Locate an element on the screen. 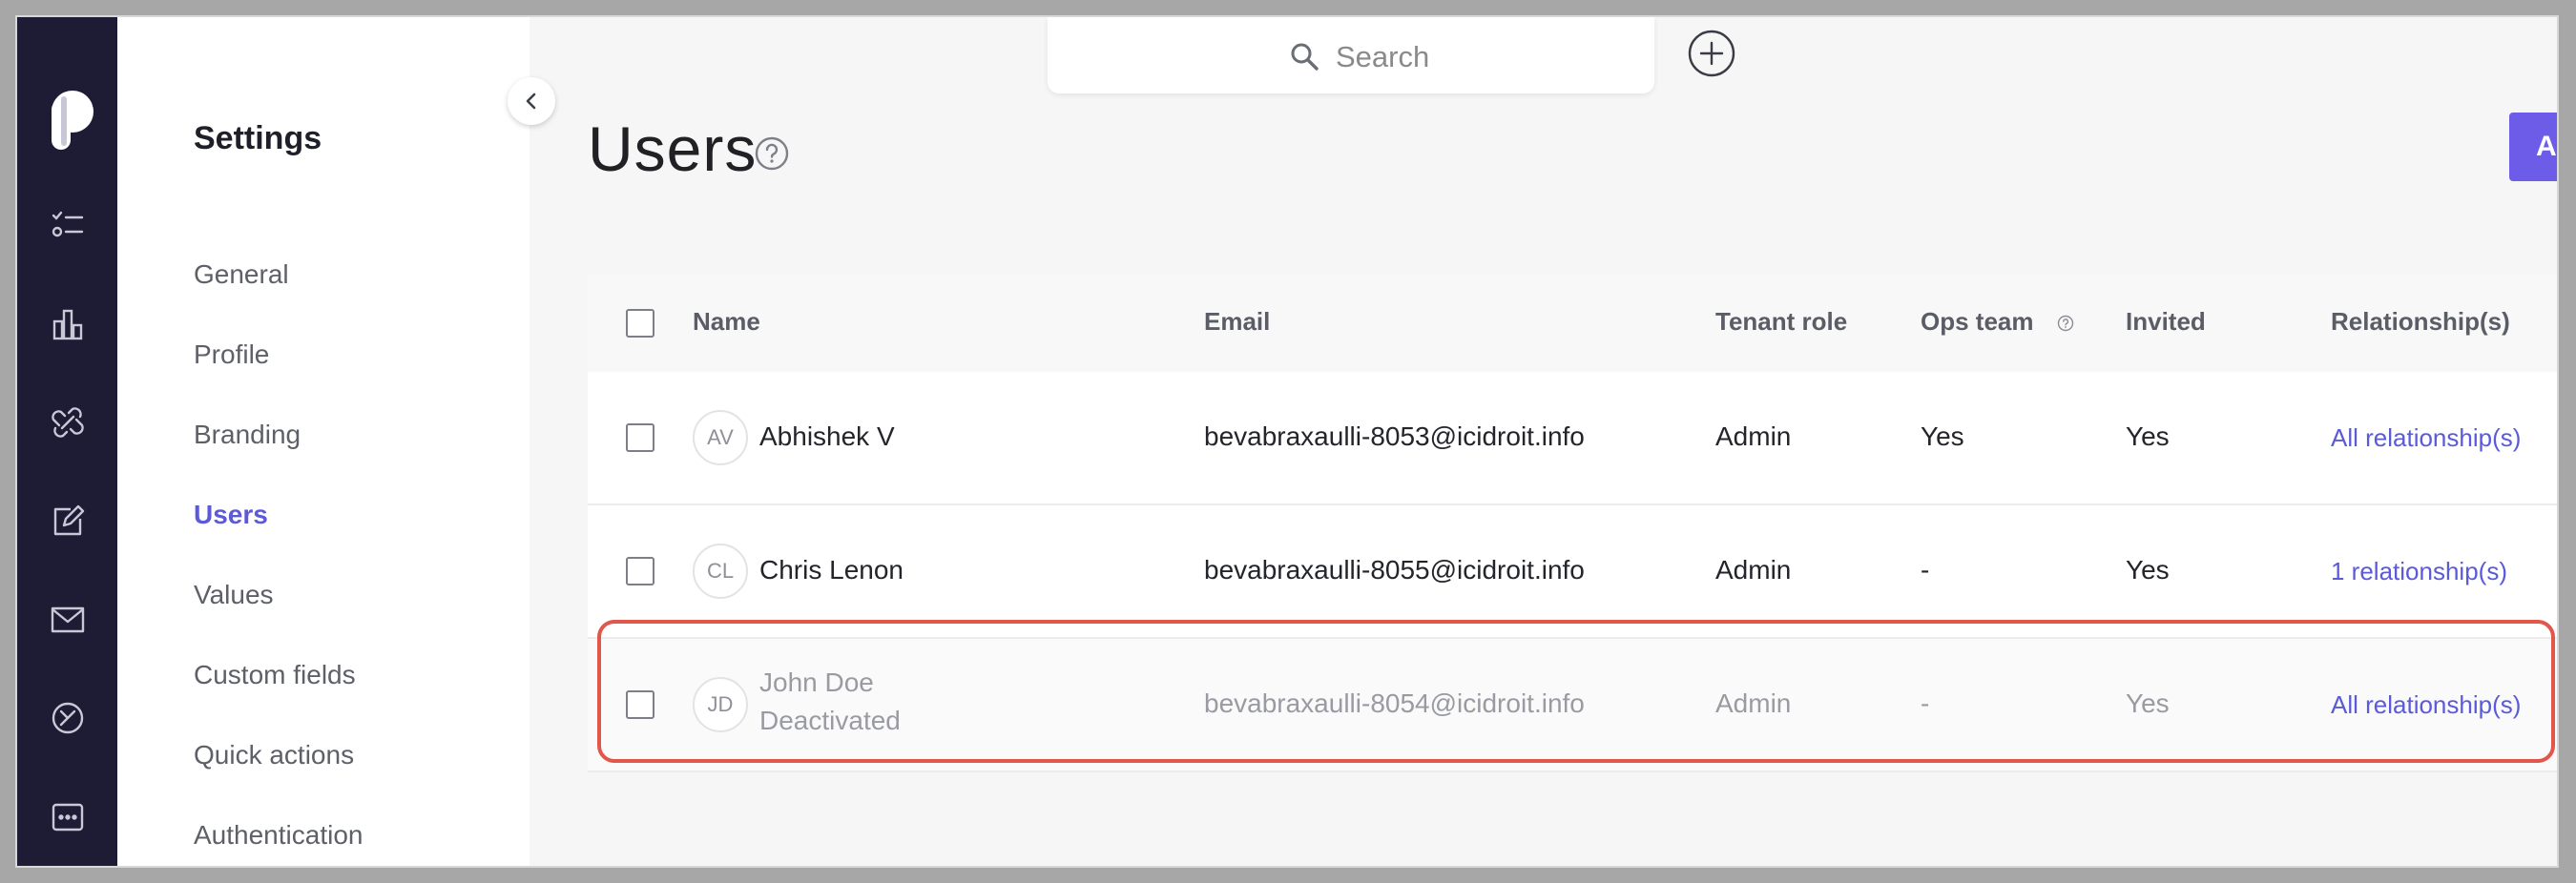  logo-icon is located at coordinates (67, 121).